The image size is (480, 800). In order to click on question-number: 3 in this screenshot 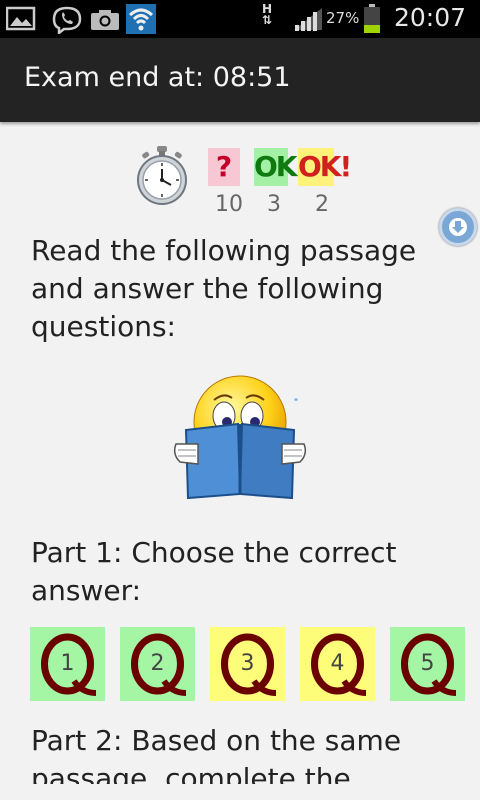, I will do `click(247, 663)`.